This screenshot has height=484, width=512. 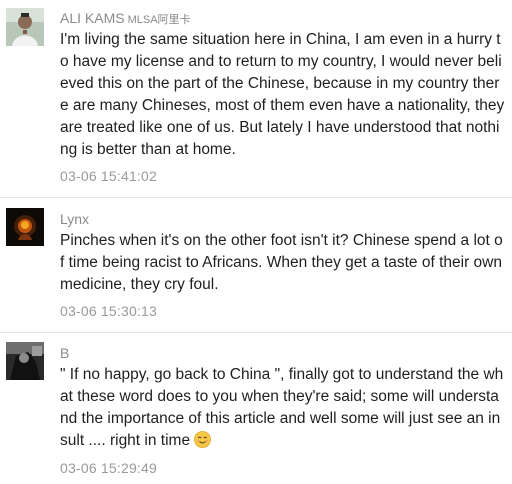 I want to click on comment-timestamp: 03-06 15:30:13, so click(x=108, y=311).